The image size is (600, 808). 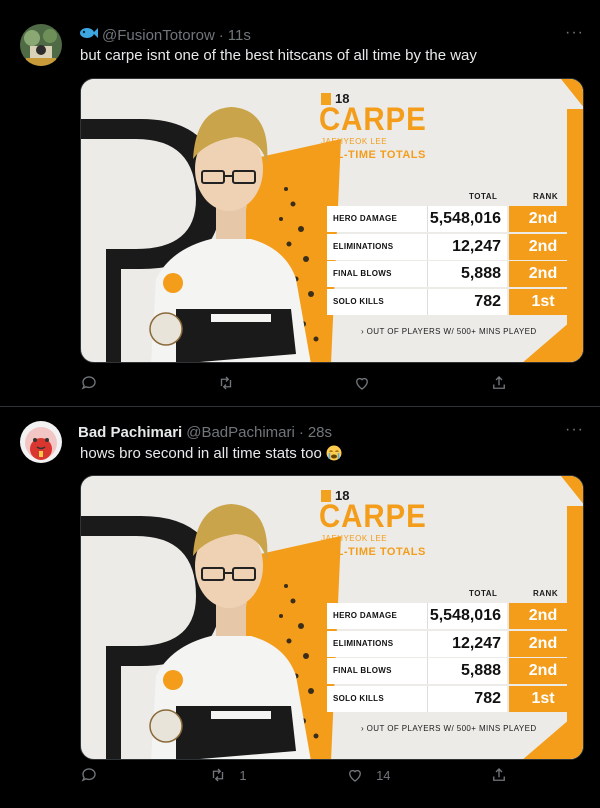 I want to click on user-handle: @BadPachimari, so click(x=240, y=432).